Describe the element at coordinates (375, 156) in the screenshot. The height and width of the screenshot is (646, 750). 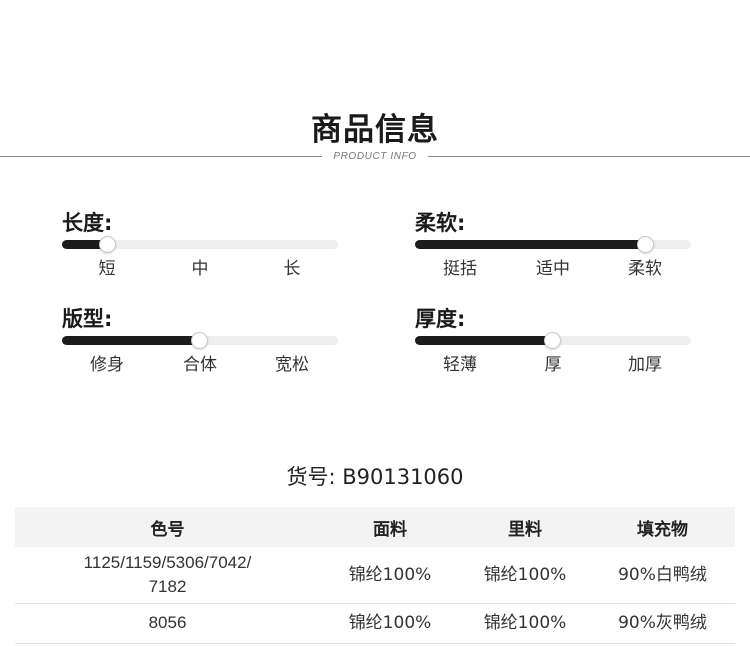
I see `section-subtitle: PRODUCT INFO` at that location.